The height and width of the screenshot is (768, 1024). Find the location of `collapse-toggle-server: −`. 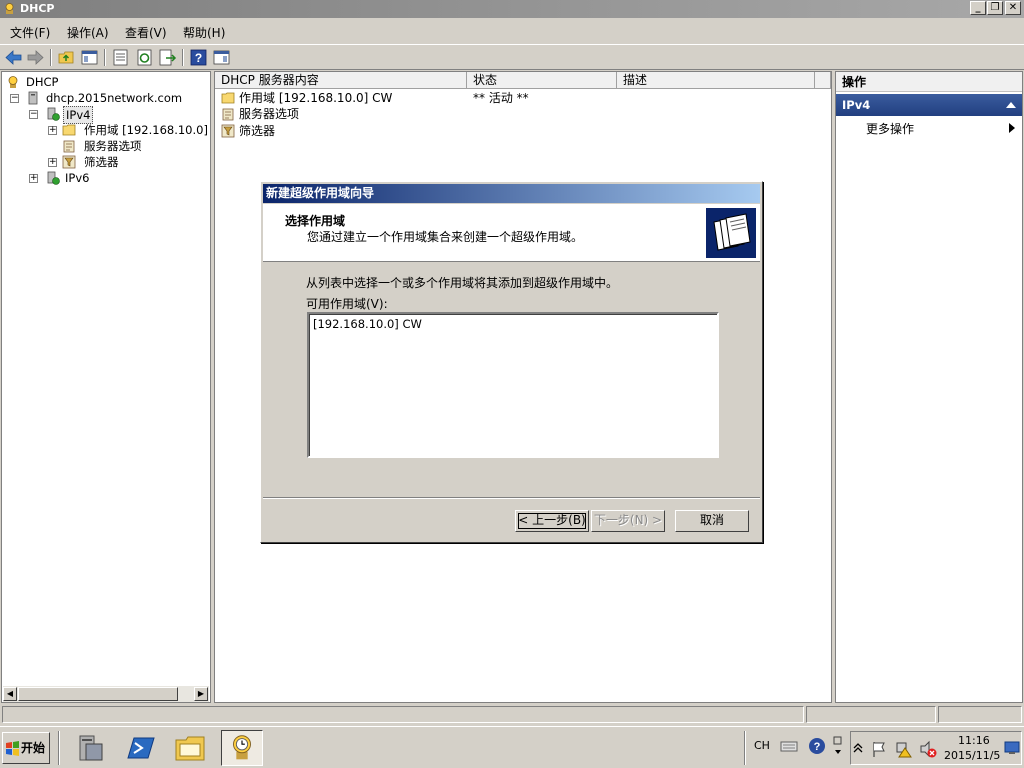

collapse-toggle-server: − is located at coordinates (14, 98).